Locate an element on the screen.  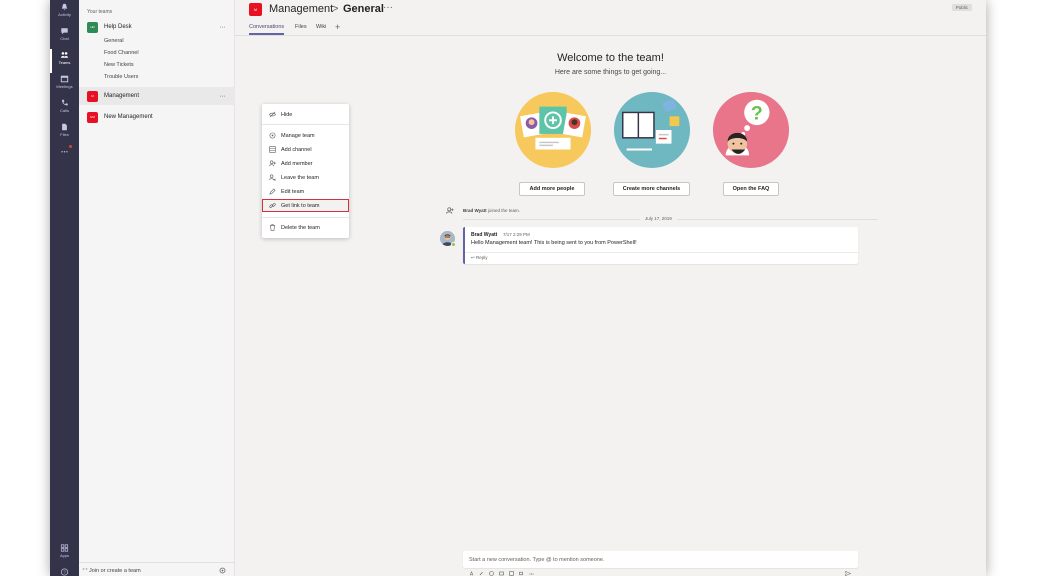
rail-calls: Calls is located at coordinates (64, 109).